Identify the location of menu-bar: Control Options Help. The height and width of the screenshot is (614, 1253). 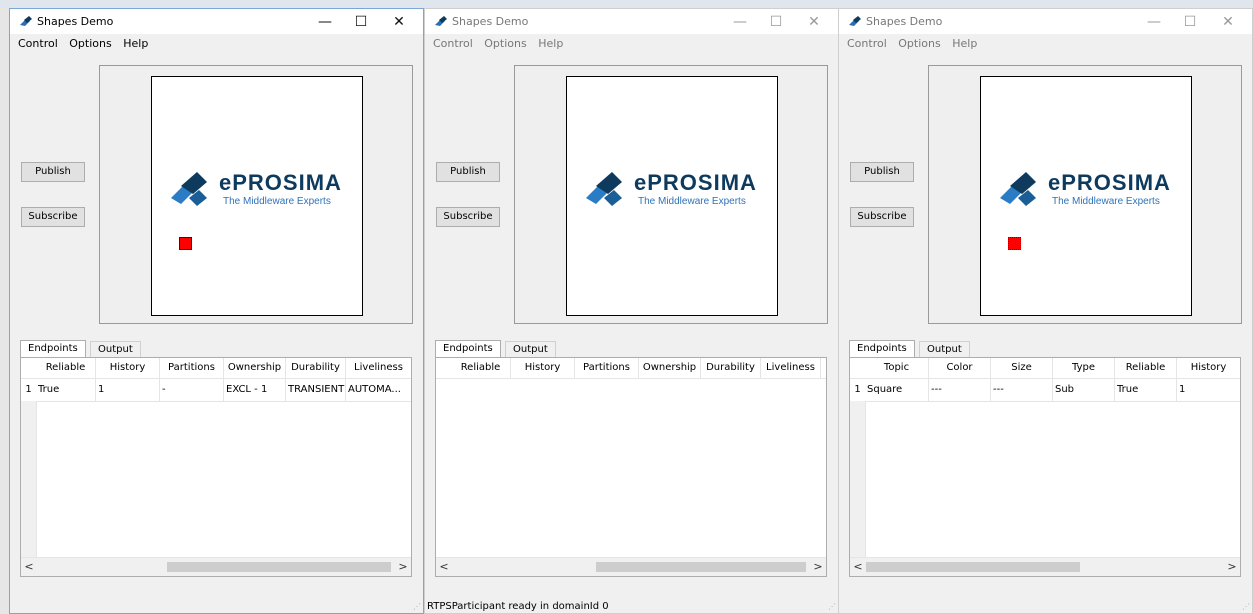
(1045, 46).